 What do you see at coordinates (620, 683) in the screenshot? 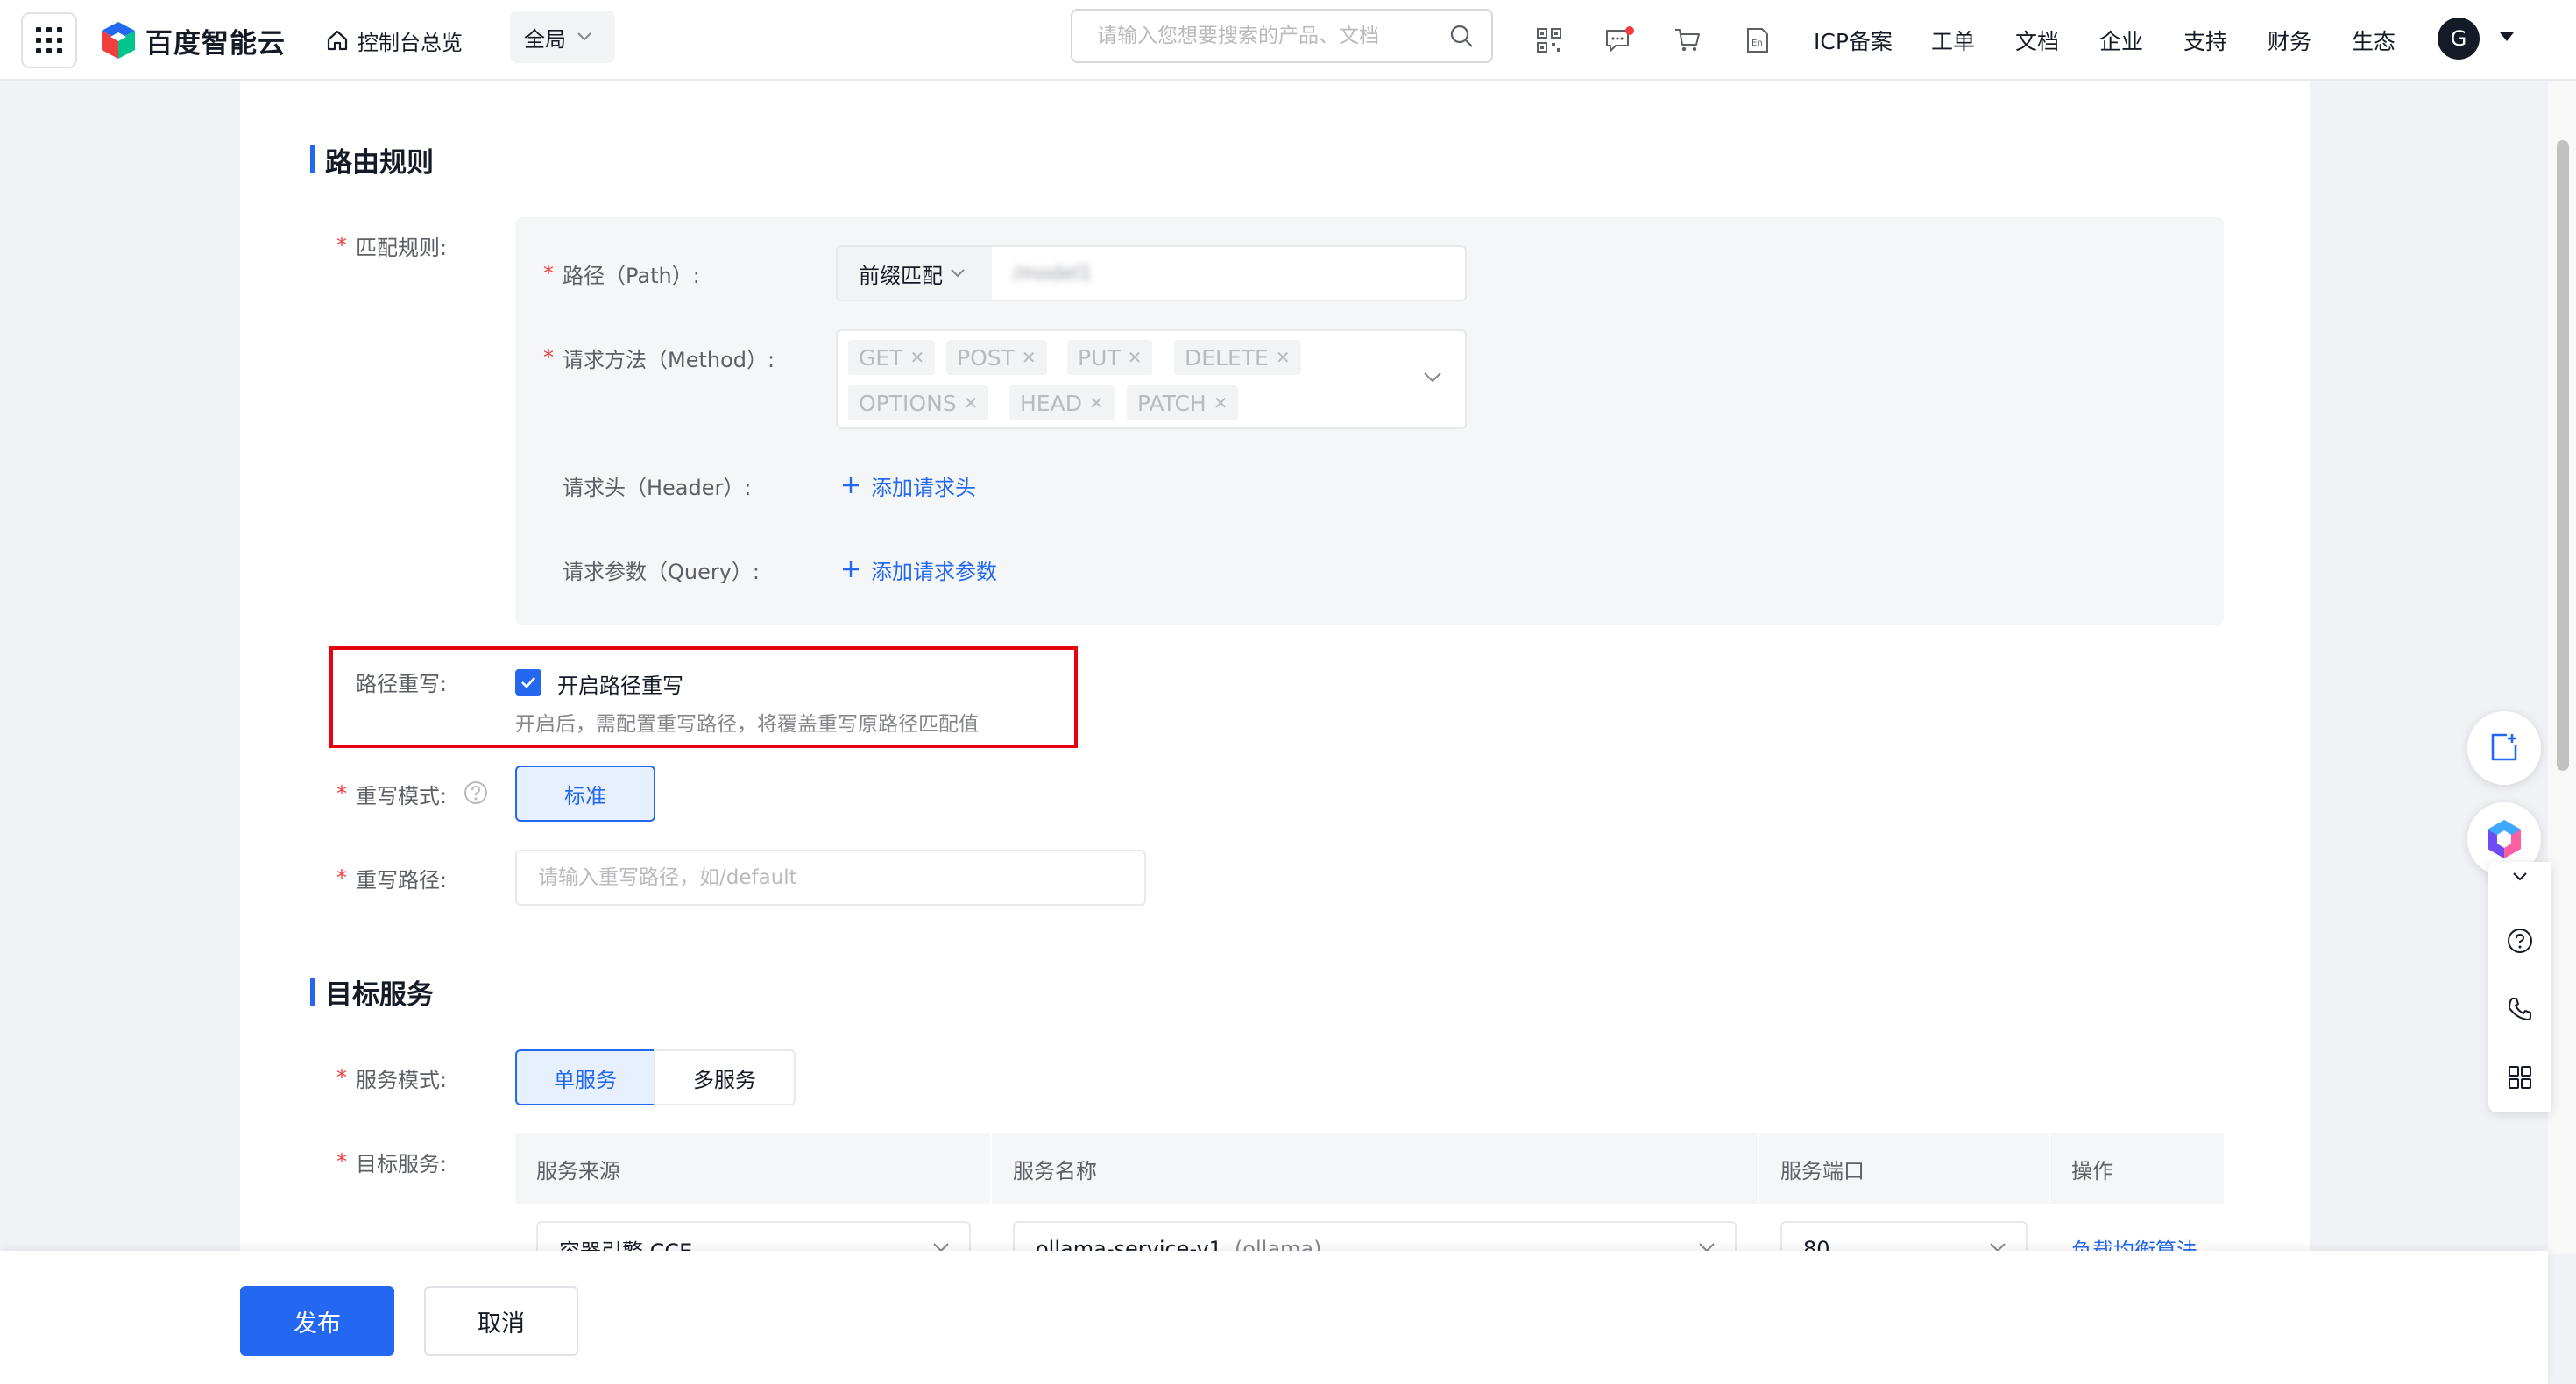
I see `rewrite-checkbox-label: 开启路径重写` at bounding box center [620, 683].